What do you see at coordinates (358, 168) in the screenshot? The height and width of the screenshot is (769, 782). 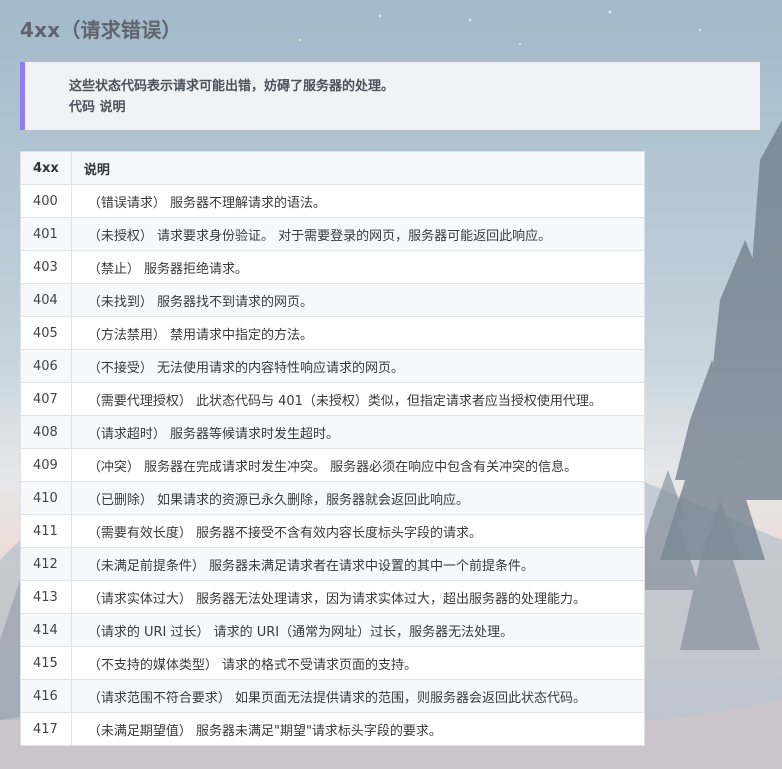 I see `column-header-description: 说明` at bounding box center [358, 168].